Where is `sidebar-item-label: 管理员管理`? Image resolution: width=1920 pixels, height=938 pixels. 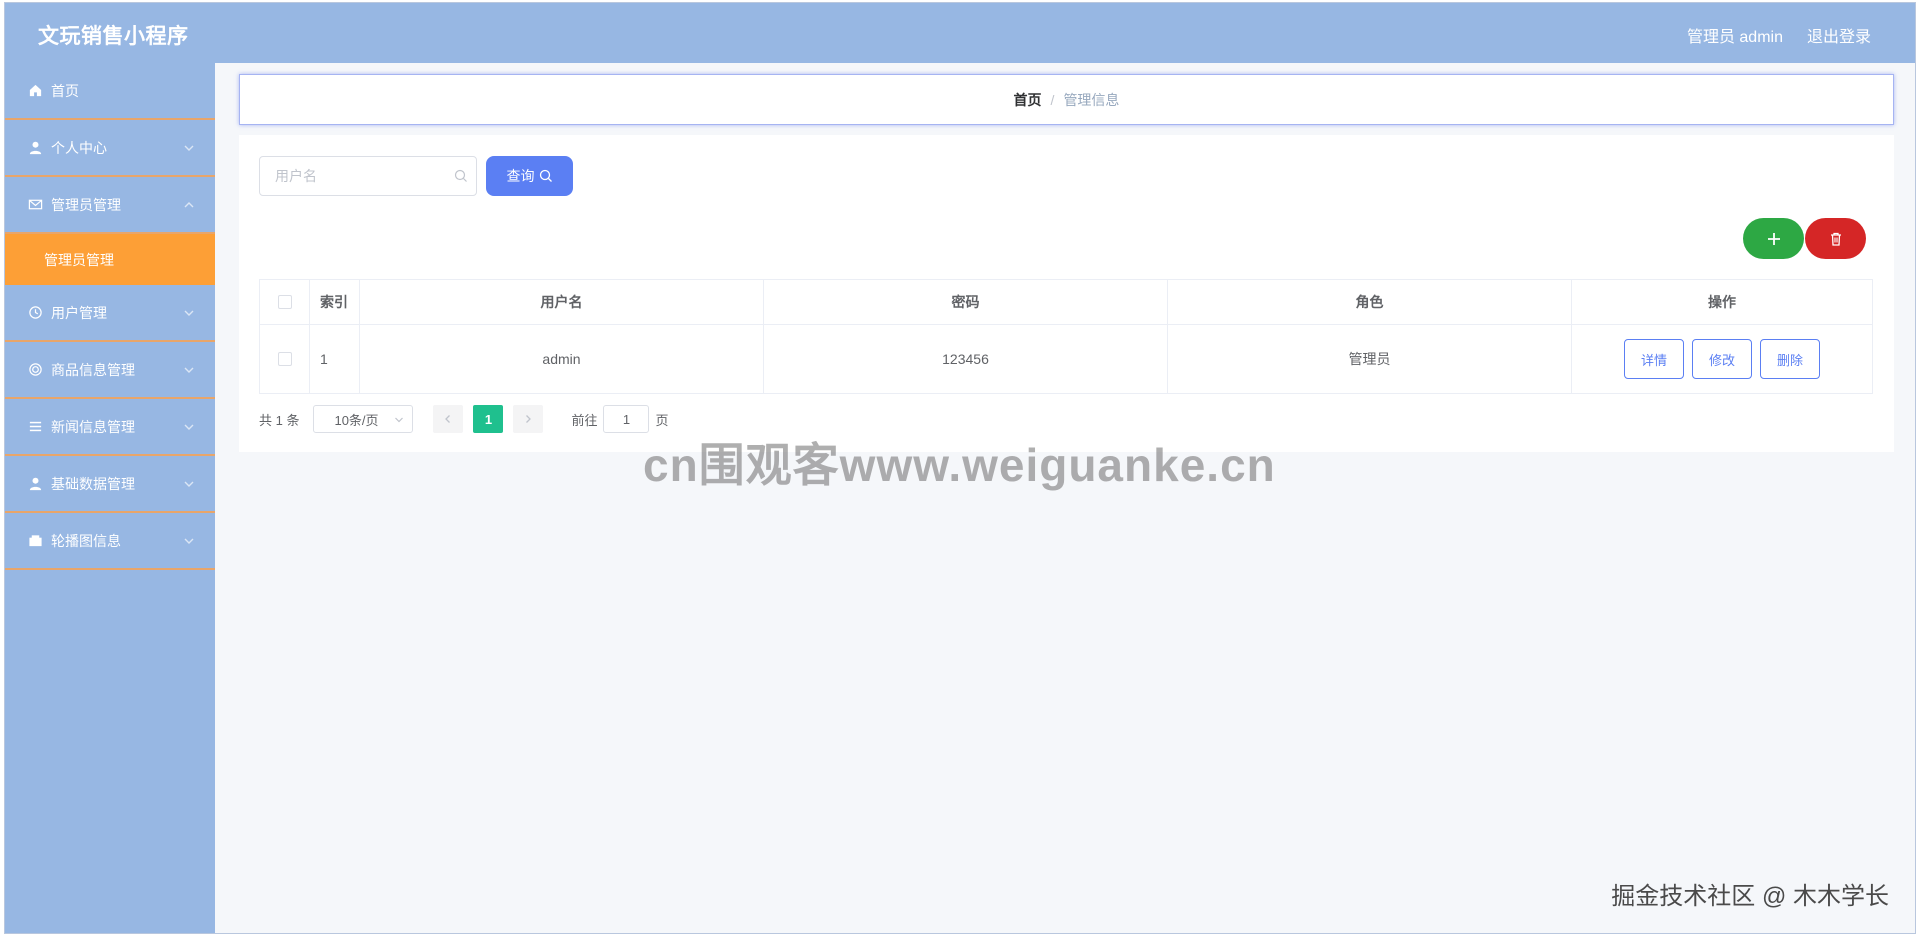 sidebar-item-label: 管理员管理 is located at coordinates (86, 204).